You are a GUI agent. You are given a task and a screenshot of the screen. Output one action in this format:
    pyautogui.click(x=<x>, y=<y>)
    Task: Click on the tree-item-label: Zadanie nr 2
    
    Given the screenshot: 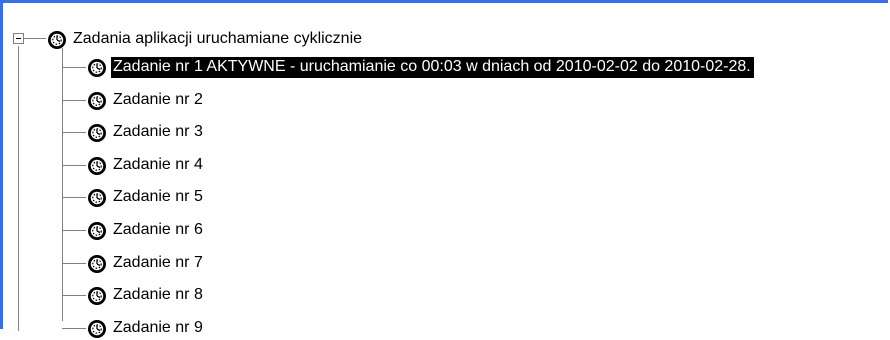 What is the action you would take?
    pyautogui.click(x=158, y=99)
    